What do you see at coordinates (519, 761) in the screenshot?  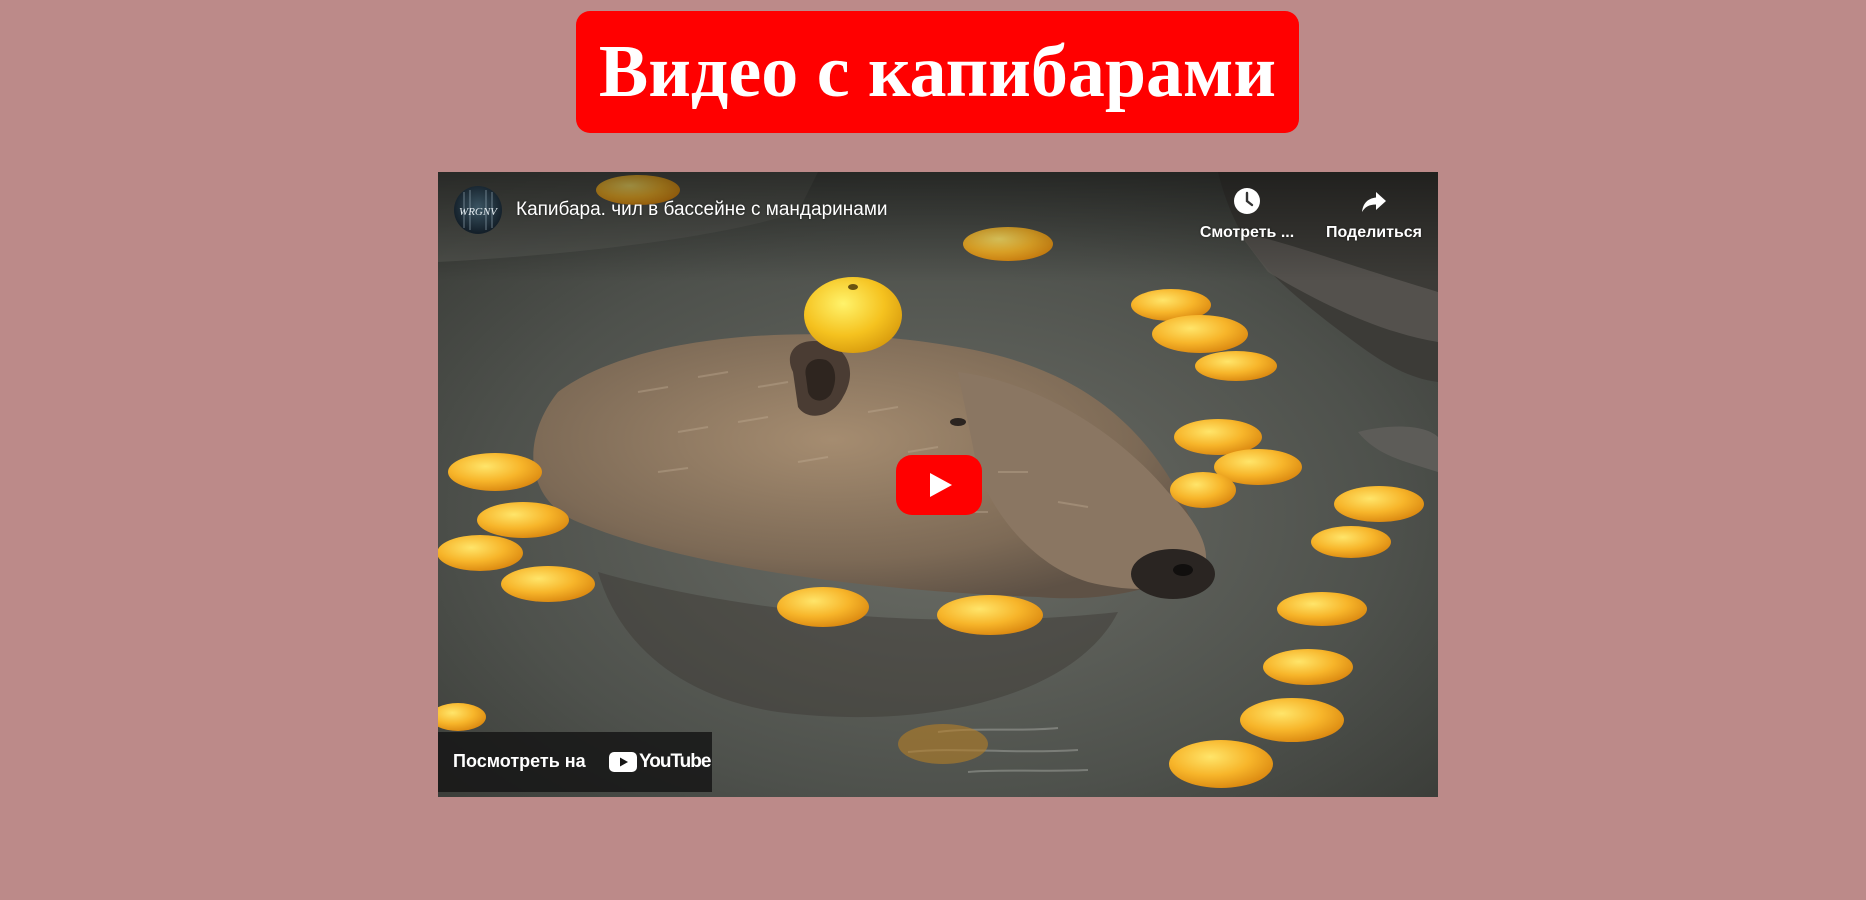 I see `watch-on-label: Посмотреть на` at bounding box center [519, 761].